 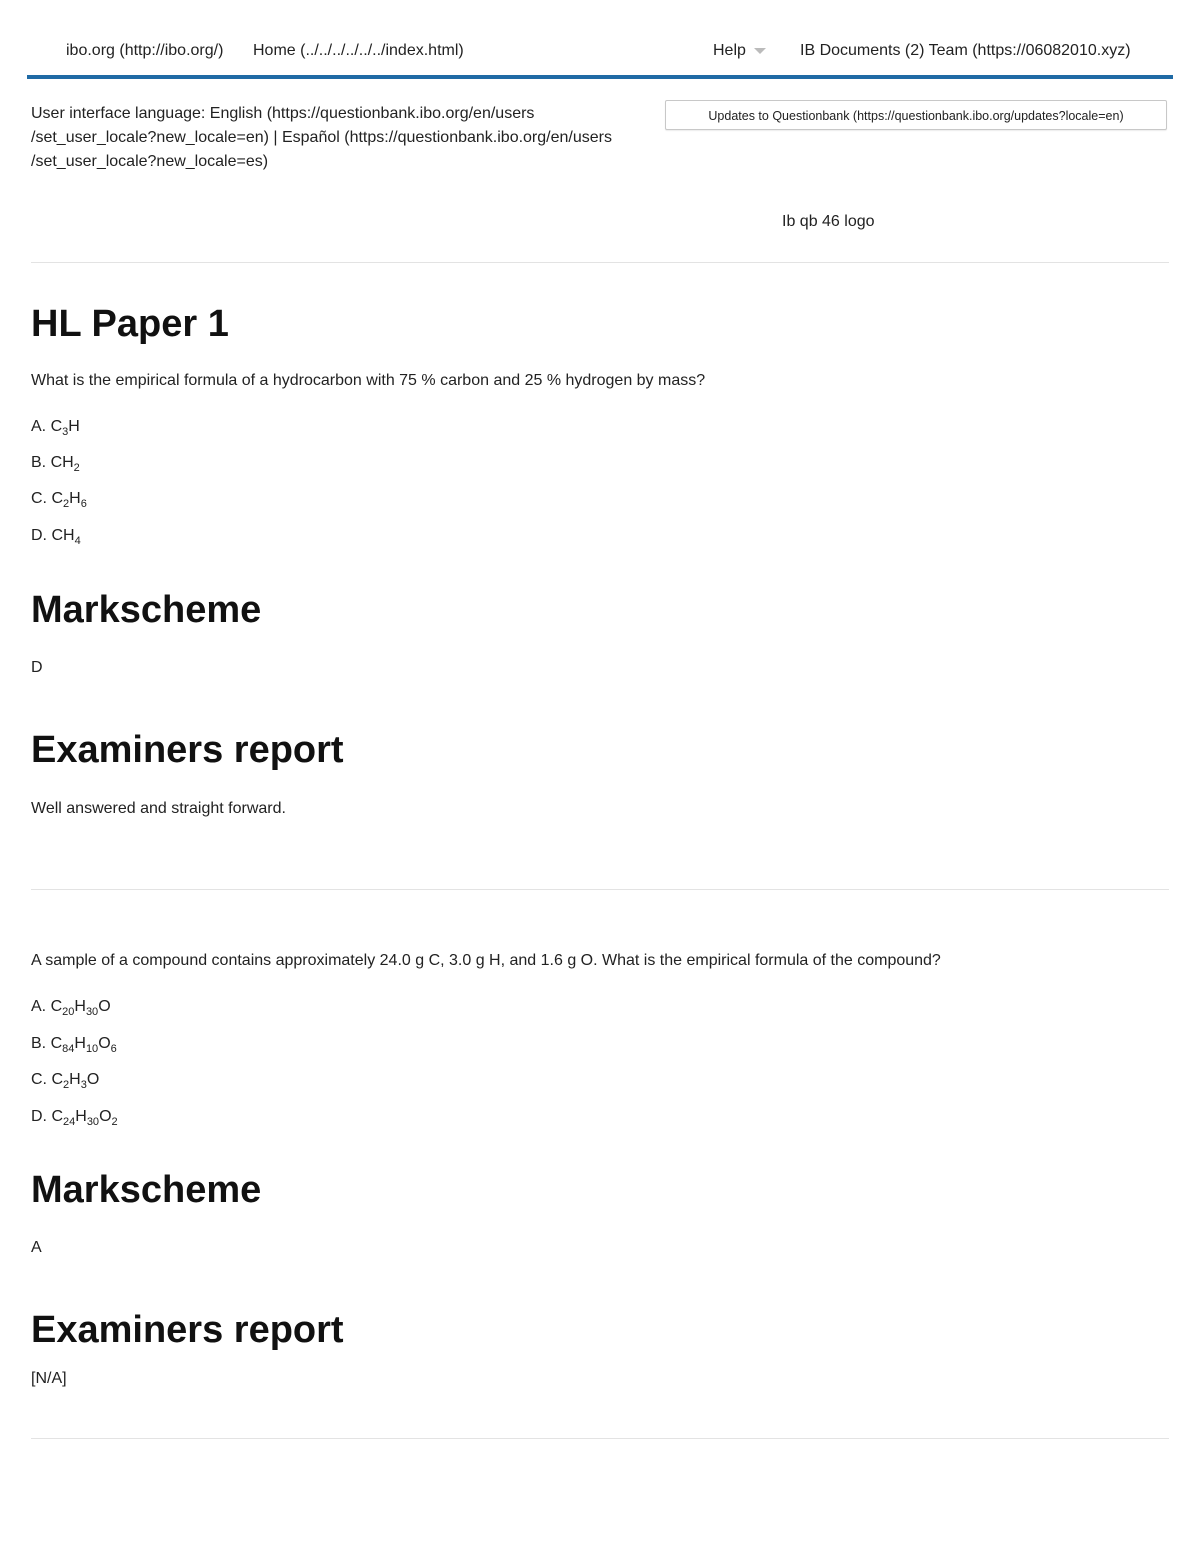 I want to click on formula-text: B. C, so click(x=47, y=1043).